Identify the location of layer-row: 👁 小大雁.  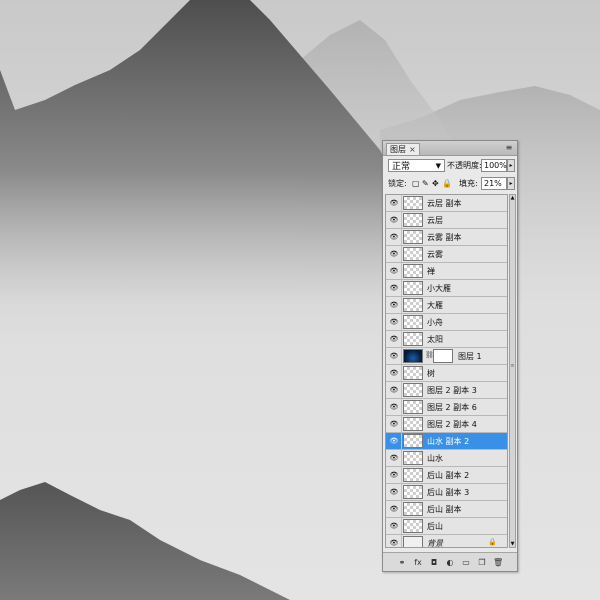
(446, 288).